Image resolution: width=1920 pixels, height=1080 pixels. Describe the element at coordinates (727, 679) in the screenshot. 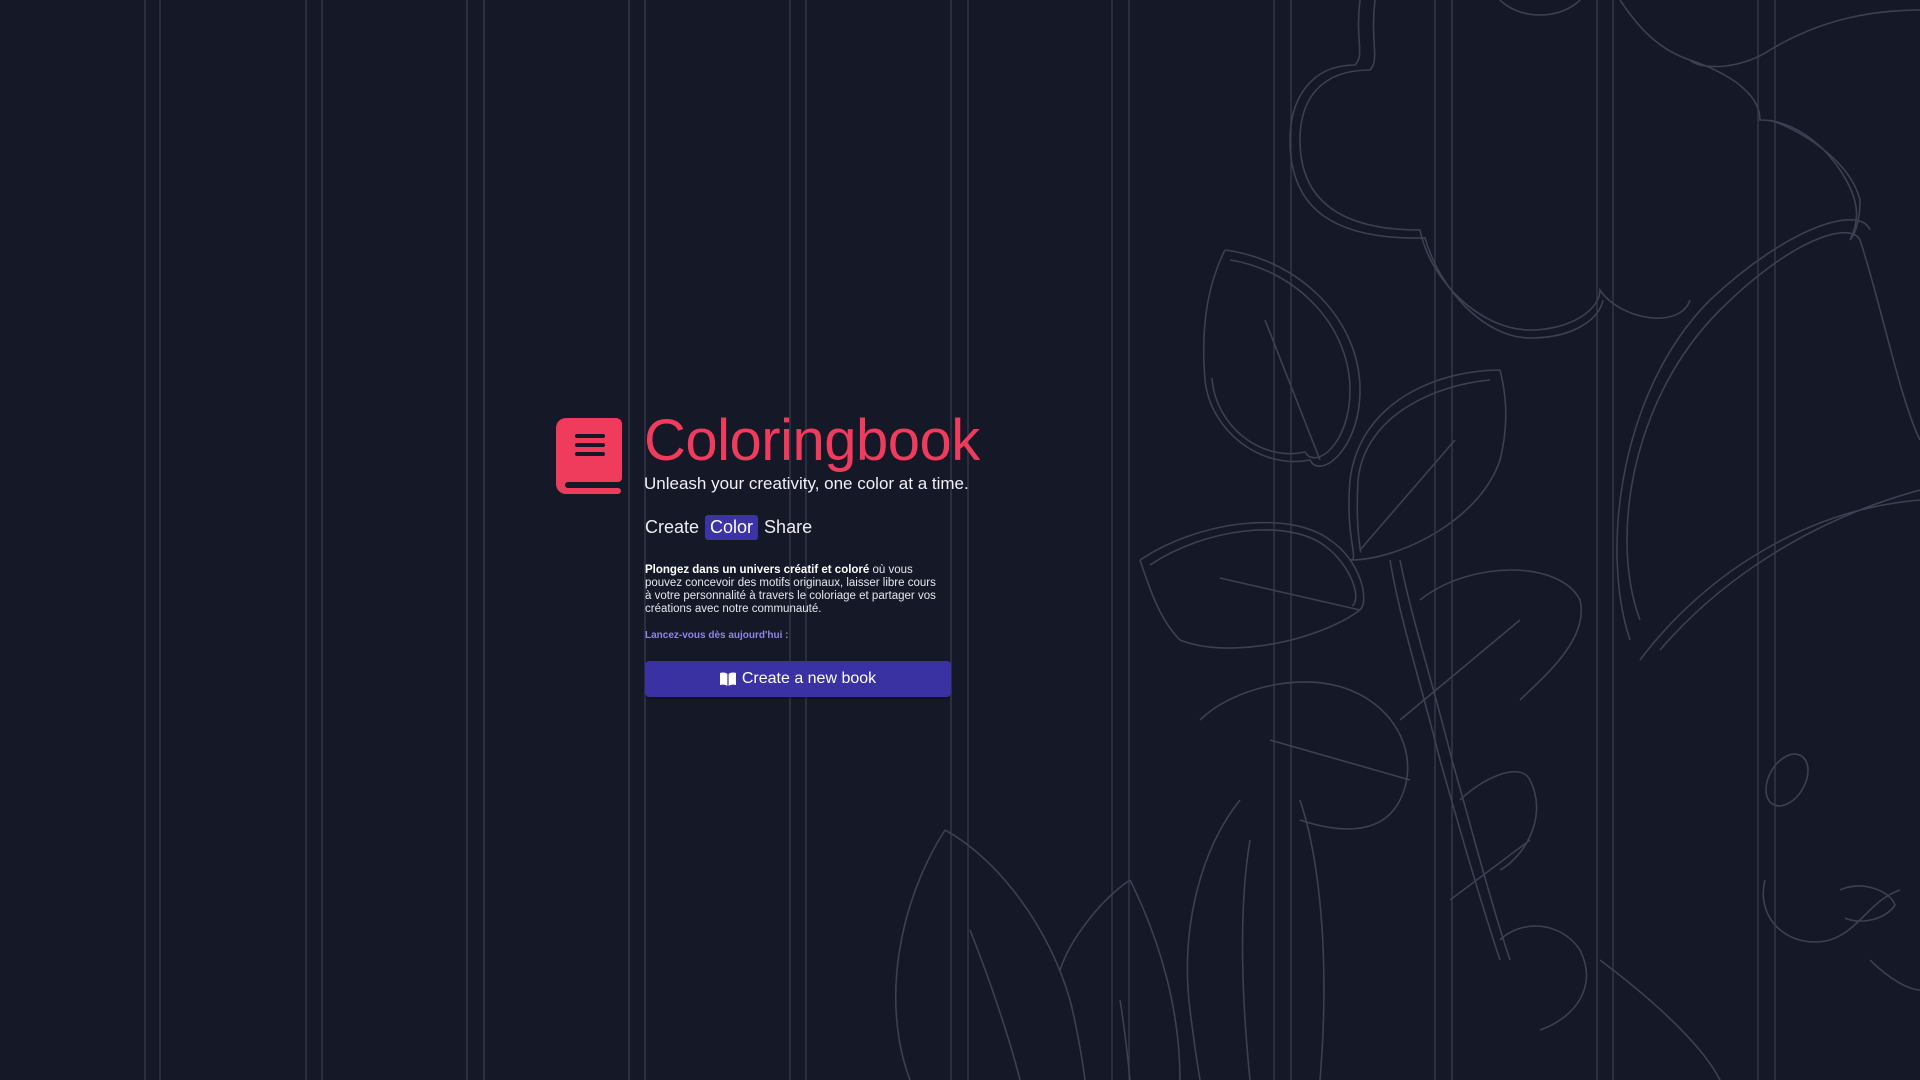

I see `open-book-icon` at that location.